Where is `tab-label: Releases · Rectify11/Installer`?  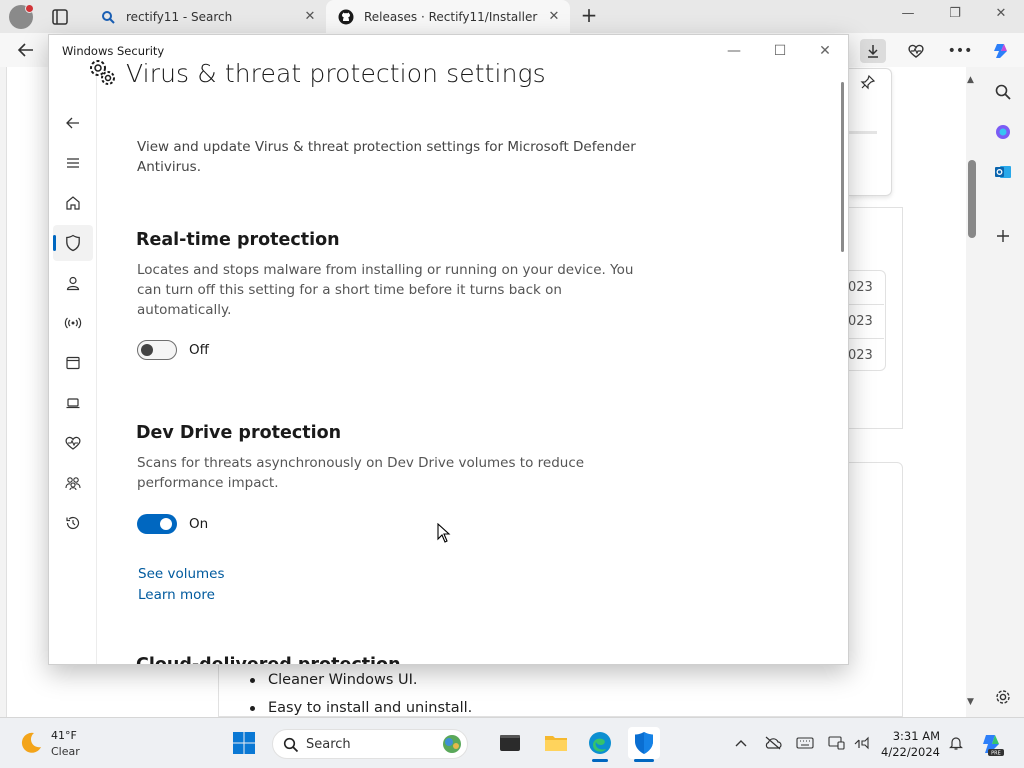 tab-label: Releases · Rectify11/Installer is located at coordinates (451, 16).